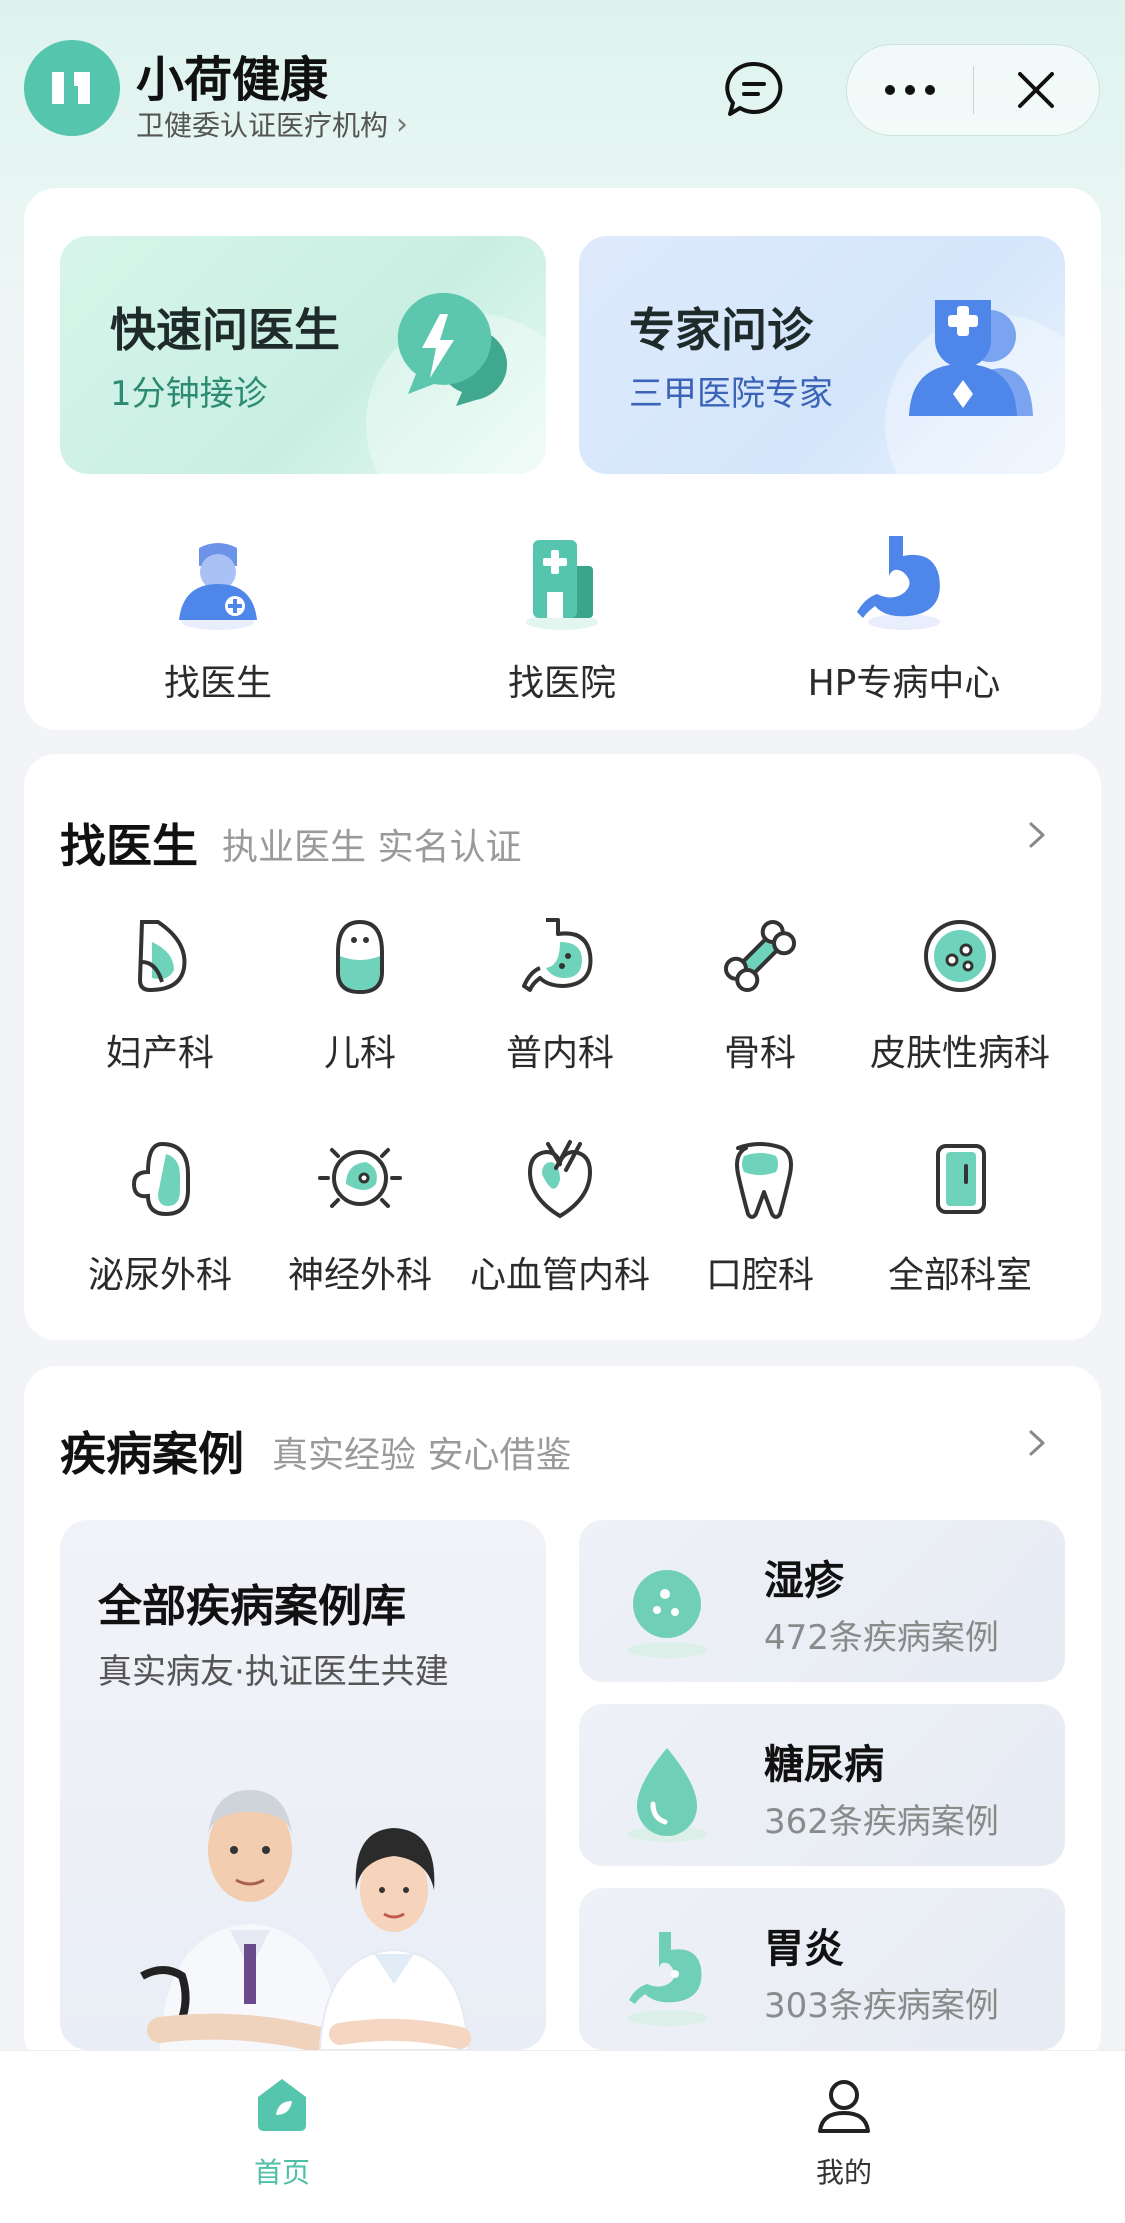 The width and height of the screenshot is (1125, 2223). I want to click on tab-home: 首页, so click(282, 2132).